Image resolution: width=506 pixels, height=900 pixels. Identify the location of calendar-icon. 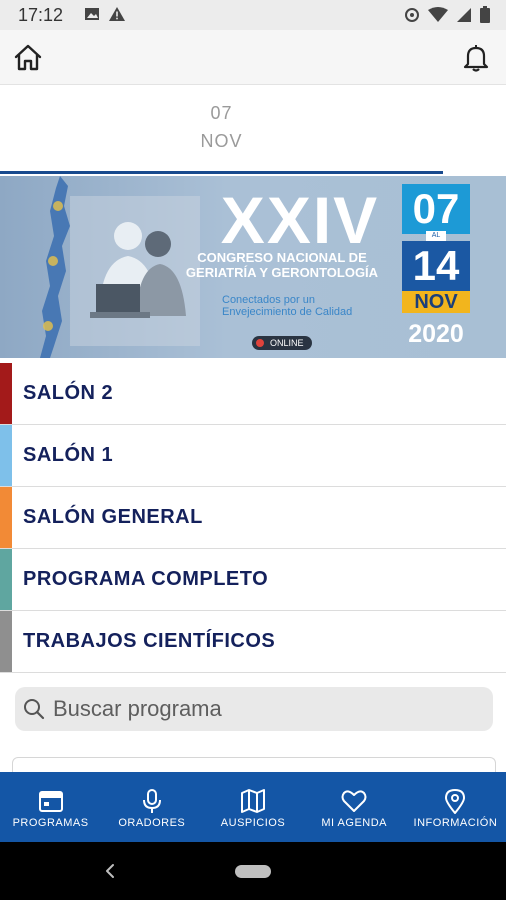
(50, 801).